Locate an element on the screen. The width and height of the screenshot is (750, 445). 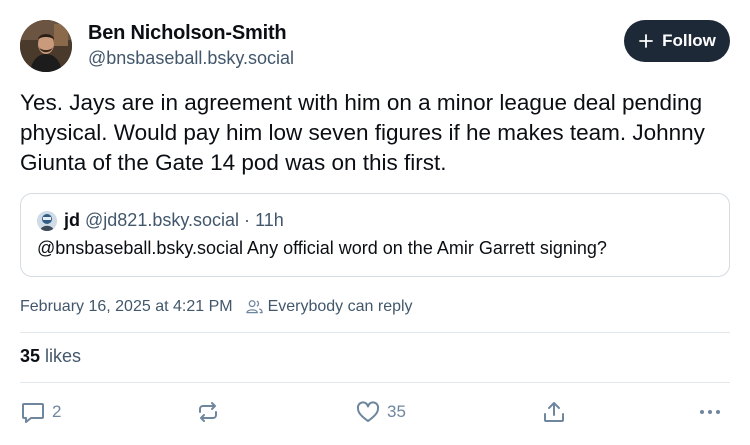
author-handle: @bnsbaseball.bsky.social is located at coordinates (191, 58).